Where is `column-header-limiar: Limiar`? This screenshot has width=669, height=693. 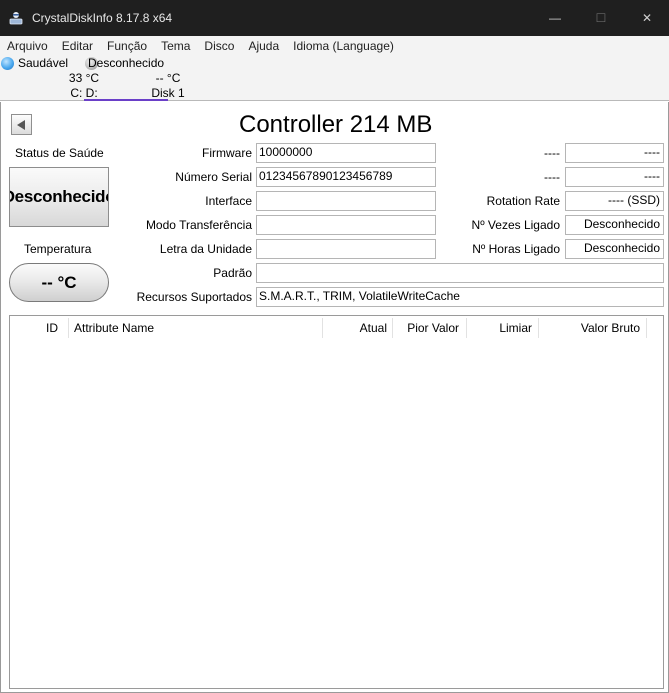 column-header-limiar: Limiar is located at coordinates (515, 328).